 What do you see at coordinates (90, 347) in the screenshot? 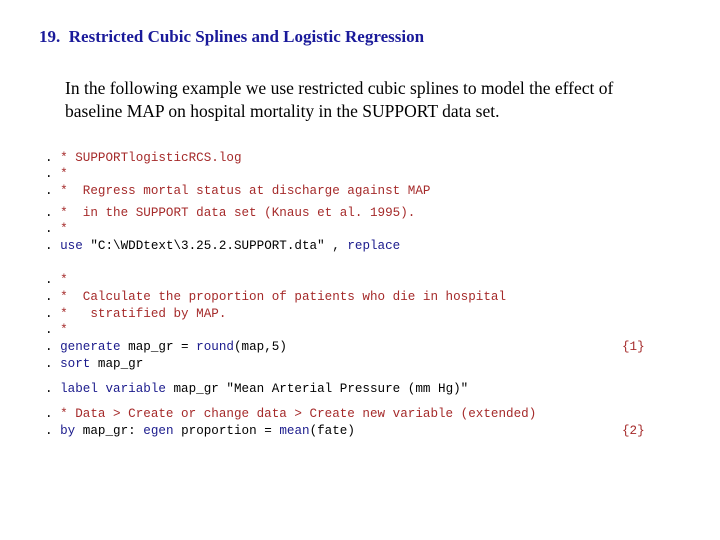
I see `command-generate: generate` at bounding box center [90, 347].